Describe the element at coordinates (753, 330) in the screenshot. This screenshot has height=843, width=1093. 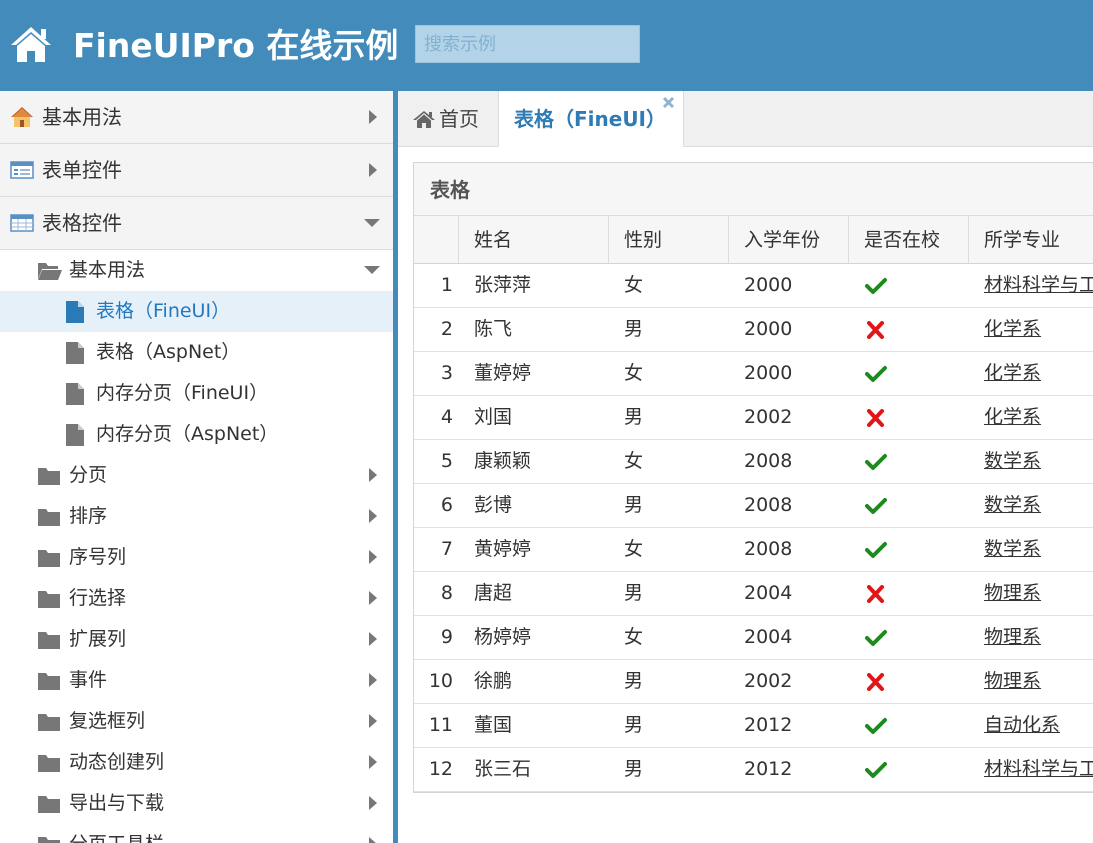
I see `table-row: 2 陈飞 男 2000 化学系` at that location.